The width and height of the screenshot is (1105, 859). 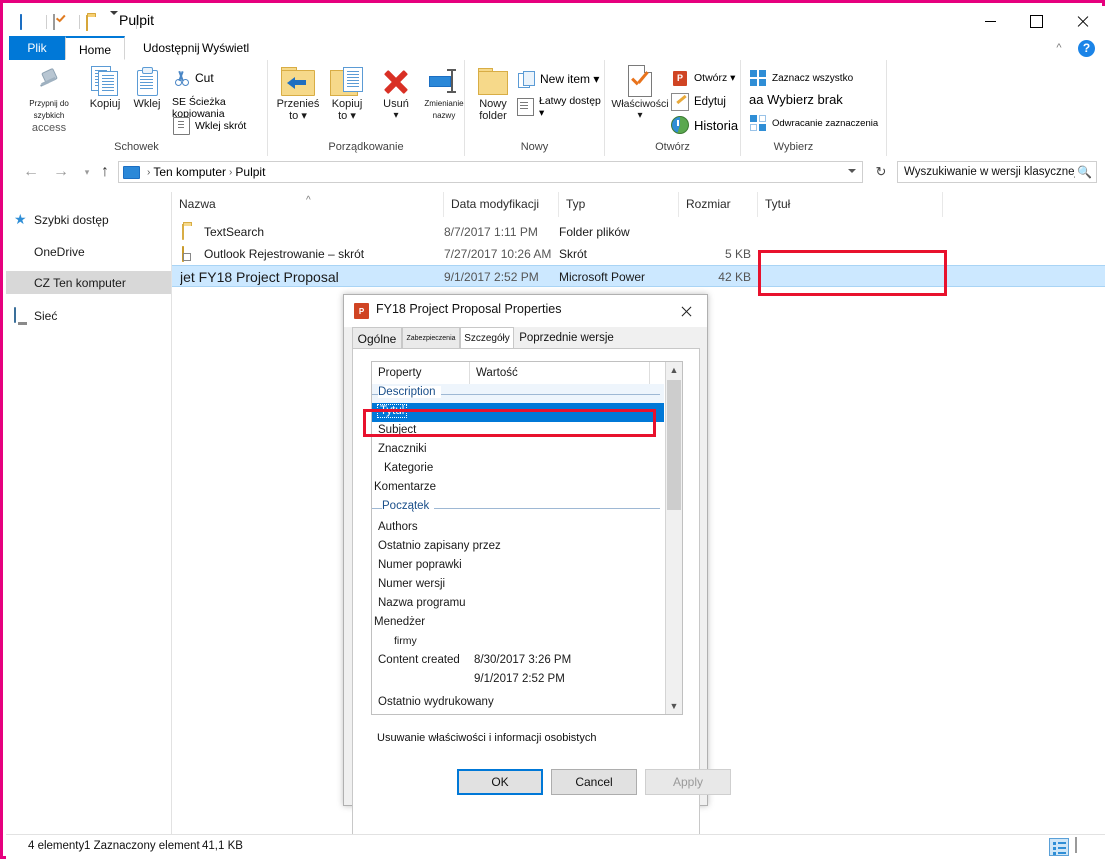 What do you see at coordinates (298, 93) in the screenshot?
I see `move-to-button: Przenieś to ▾` at bounding box center [298, 93].